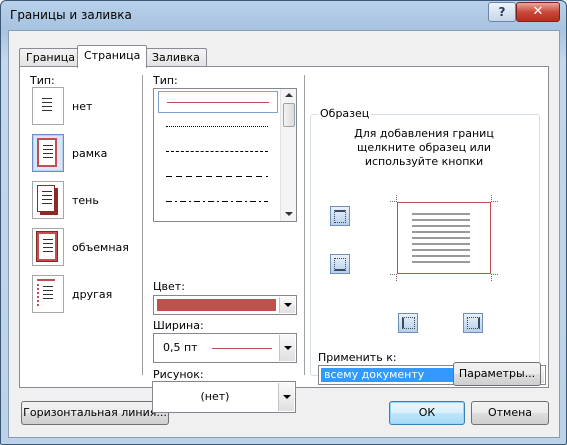 This screenshot has height=445, width=567. I want to click on art-value: (нет), so click(215, 396).